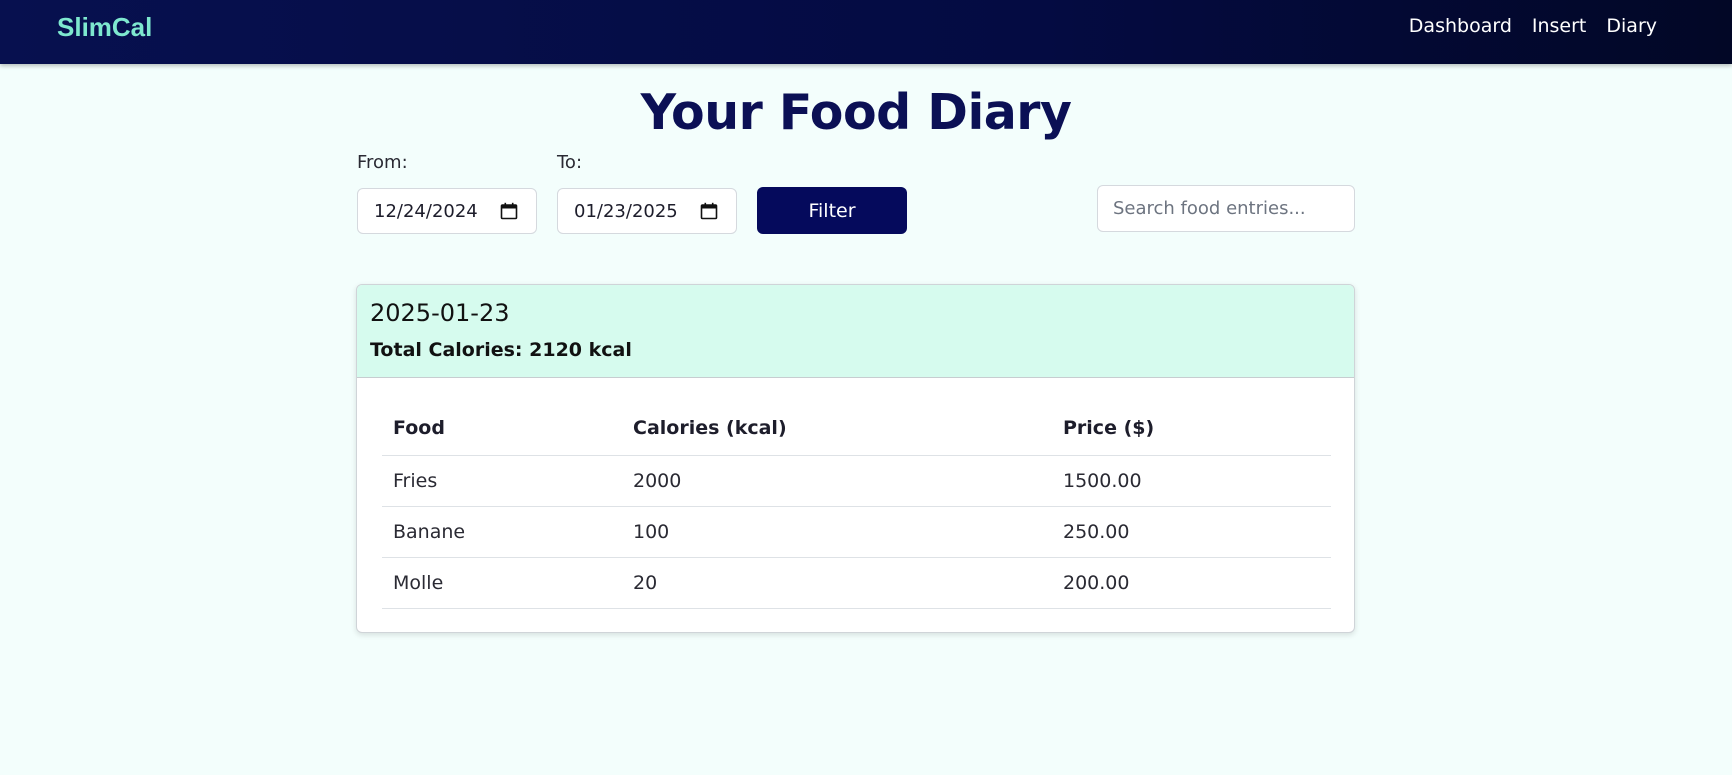 Image resolution: width=1732 pixels, height=775 pixels. What do you see at coordinates (1191, 583) in the screenshot?
I see `cell-price: 200.00` at bounding box center [1191, 583].